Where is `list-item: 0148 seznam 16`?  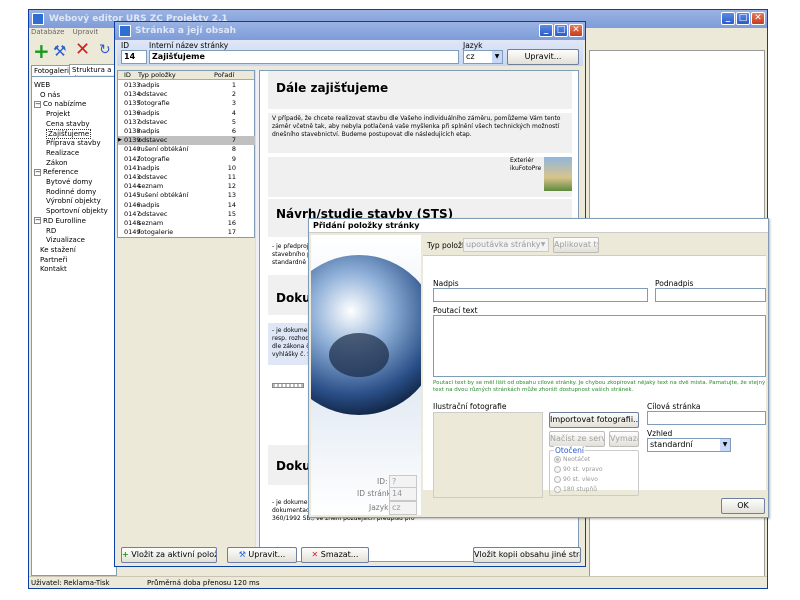 list-item: 0148 seznam 16 is located at coordinates (187, 223).